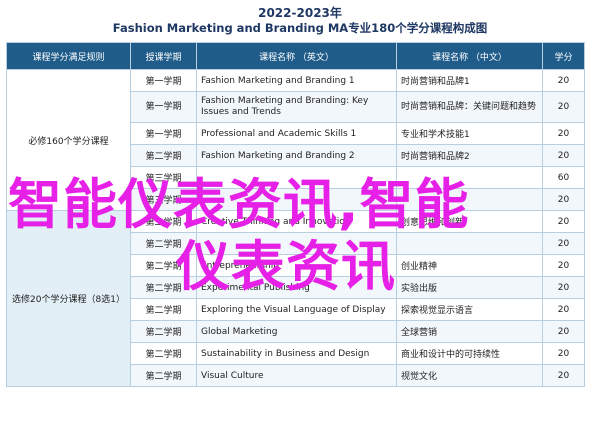  What do you see at coordinates (296, 265) in the screenshot?
I see `course-name-en: Entrepreneurship` at bounding box center [296, 265].